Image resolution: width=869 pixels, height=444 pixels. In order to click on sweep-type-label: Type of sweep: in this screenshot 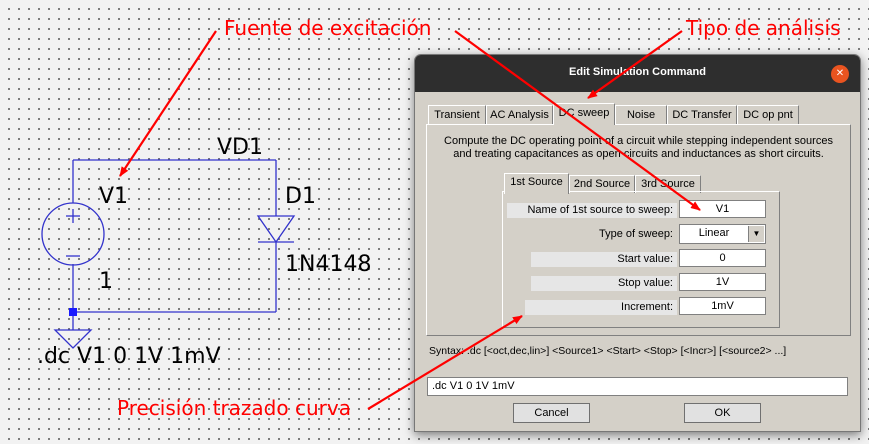, I will do `click(636, 234)`.